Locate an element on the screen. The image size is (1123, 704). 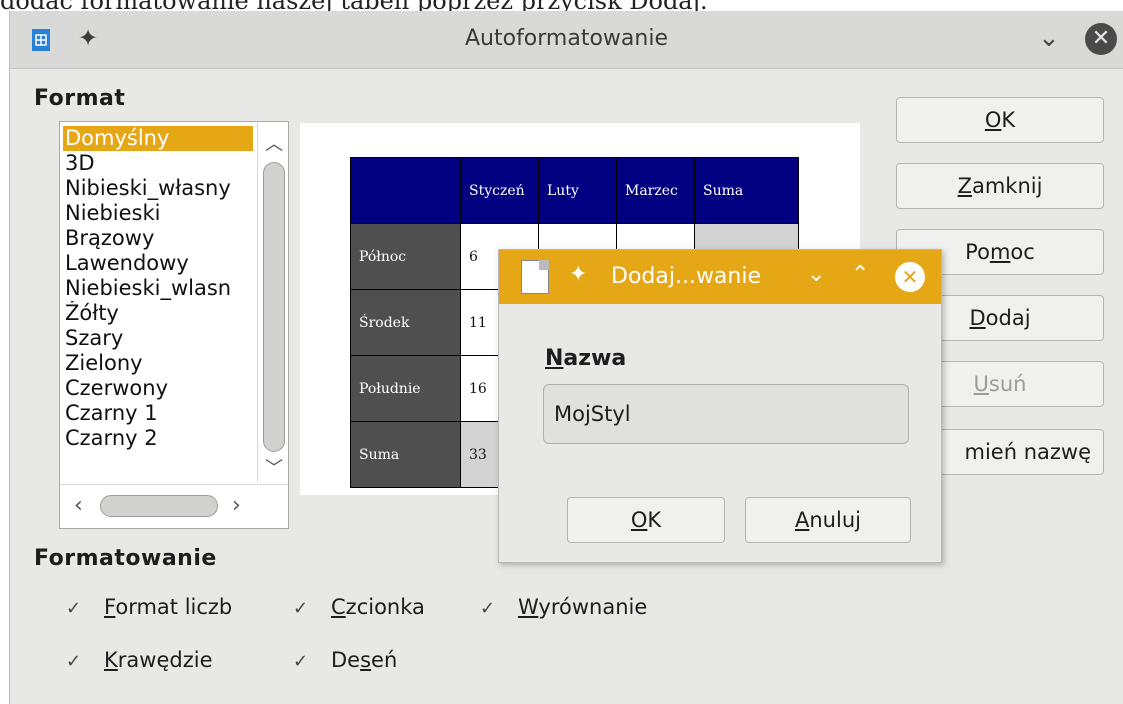
chevron-left-icon: ‹ is located at coordinates (78, 505).